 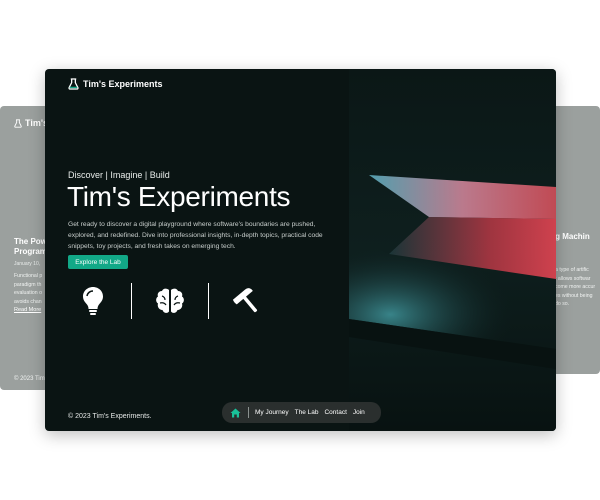 I want to click on hammer-icon, so click(x=247, y=301).